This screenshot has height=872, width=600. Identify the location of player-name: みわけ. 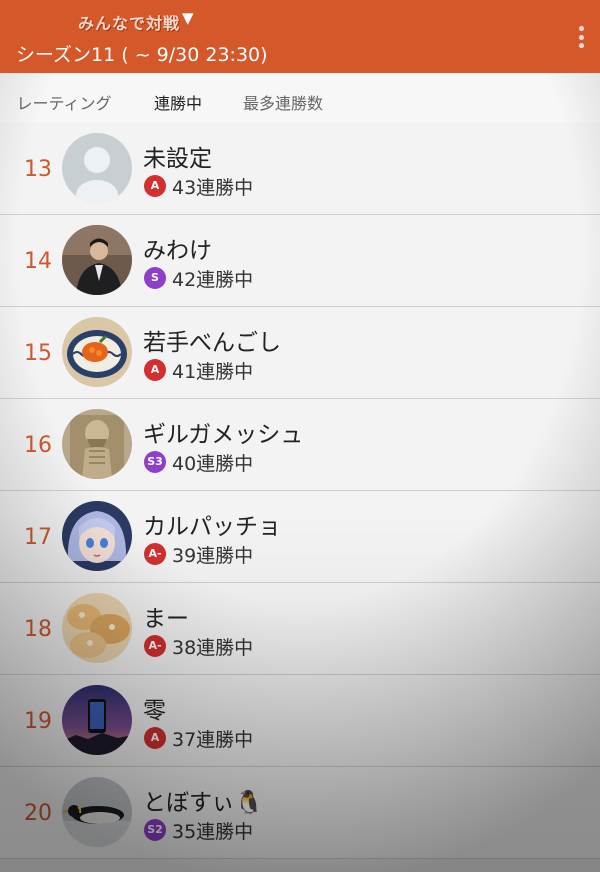
(177, 251).